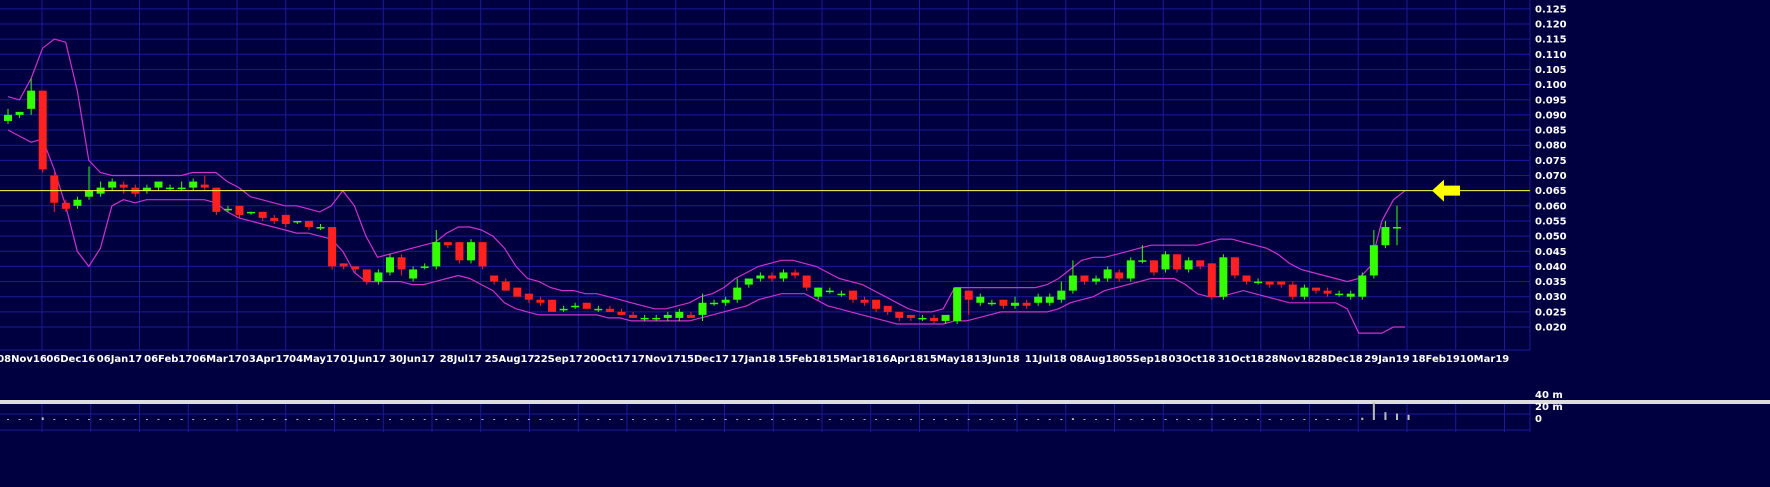 Image resolution: width=1770 pixels, height=487 pixels. Describe the element at coordinates (1551, 176) in the screenshot. I see `y-tick-label: 0.070` at that location.